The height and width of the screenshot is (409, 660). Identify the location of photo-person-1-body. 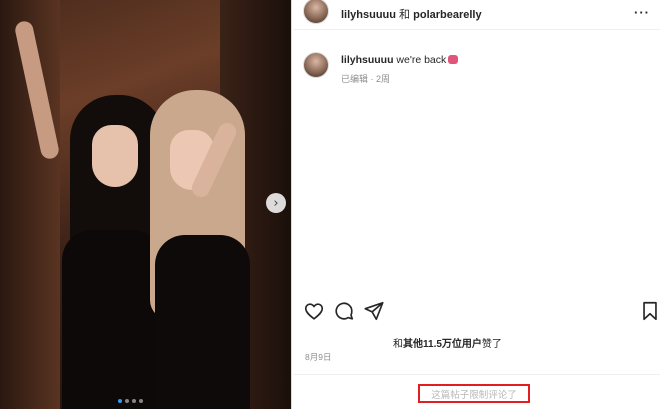
(112, 319).